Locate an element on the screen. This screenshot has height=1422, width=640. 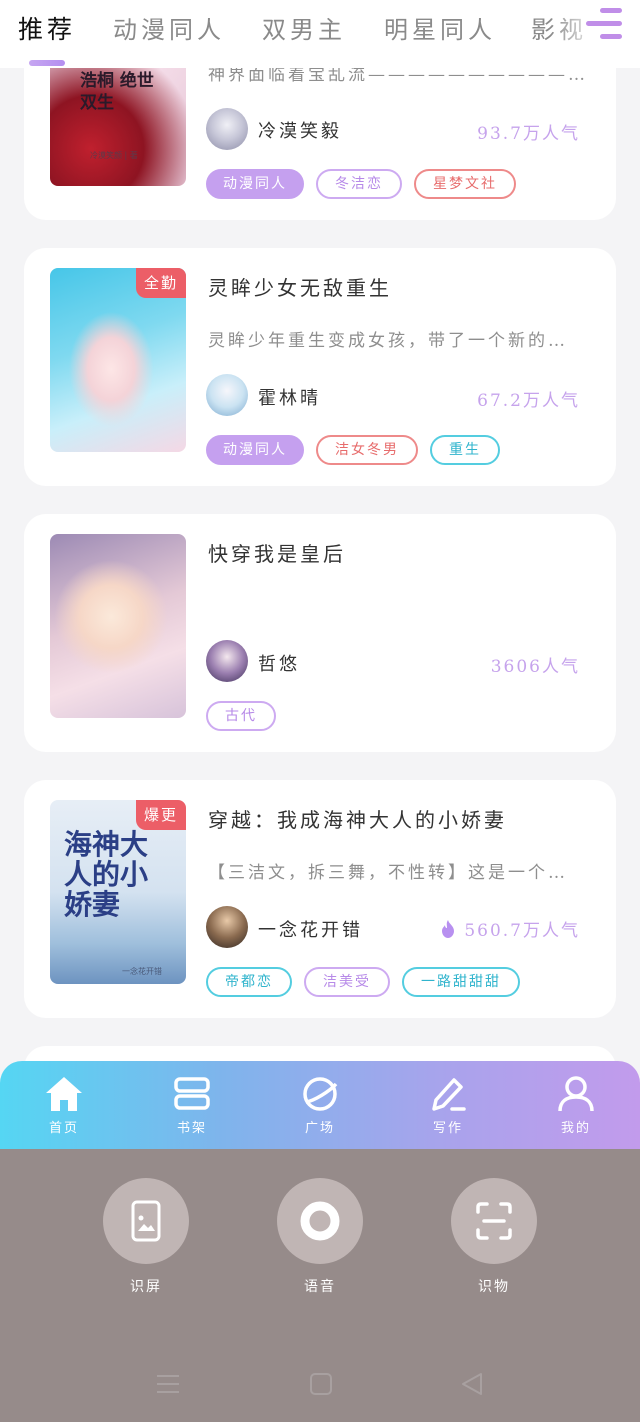
tab-bl: 双男主 is located at coordinates (304, 27).